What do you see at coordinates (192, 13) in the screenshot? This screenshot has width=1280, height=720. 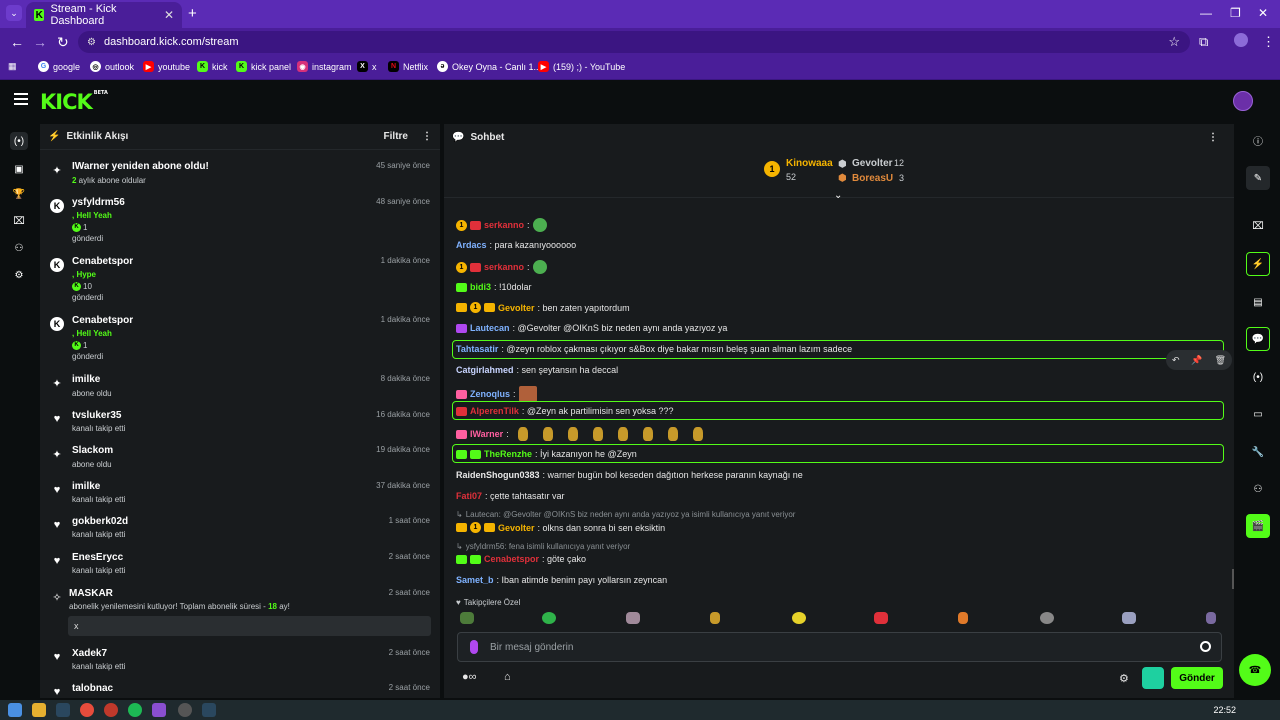 I see `new-tab-icon: +` at bounding box center [192, 13].